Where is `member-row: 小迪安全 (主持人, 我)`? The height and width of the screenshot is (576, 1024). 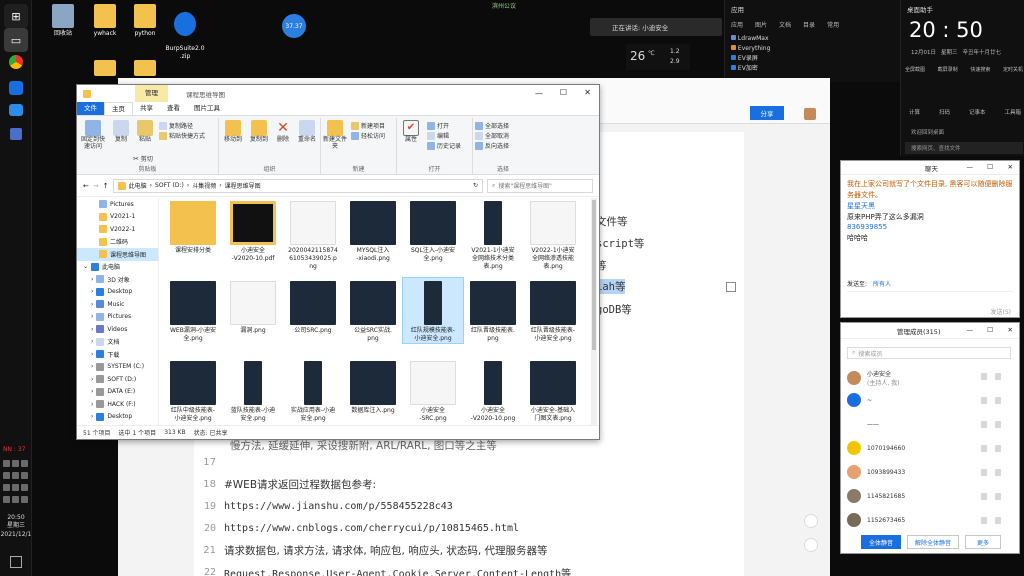 member-row: 小迪安全 (主持人, 我) is located at coordinates (873, 378).